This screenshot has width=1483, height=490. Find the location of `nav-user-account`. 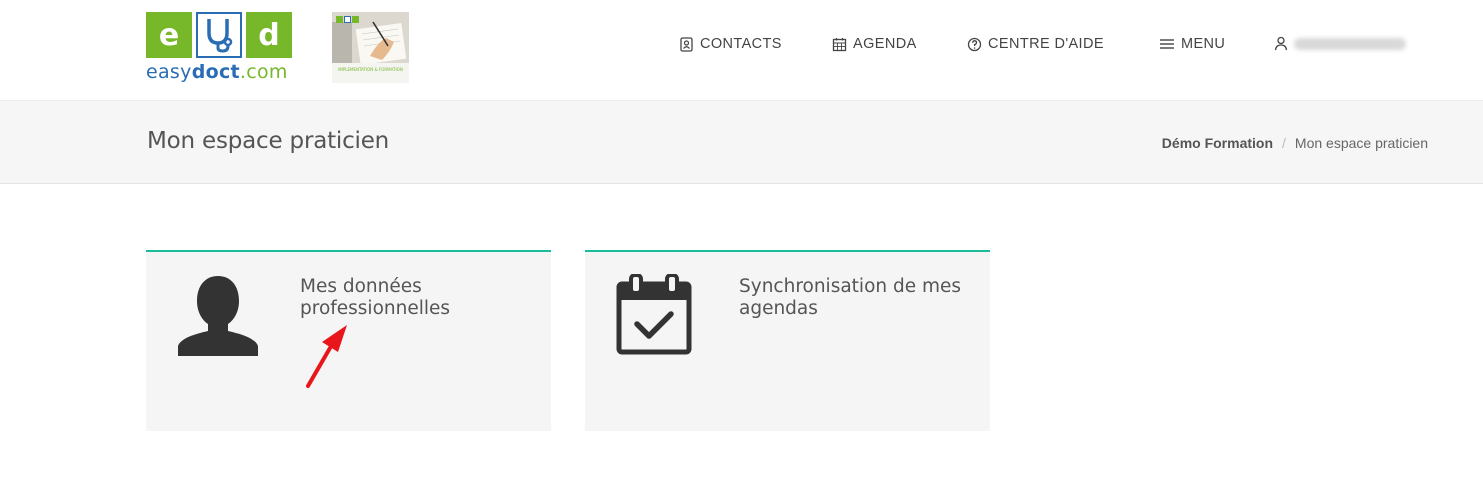

nav-user-account is located at coordinates (1340, 43).